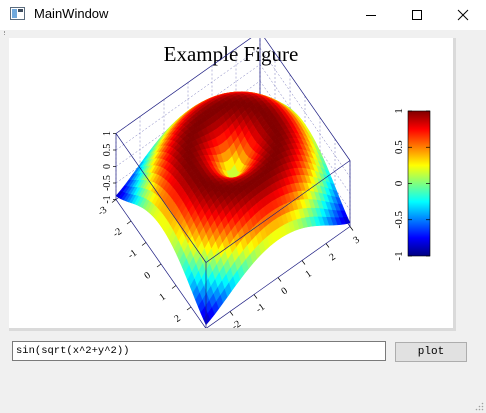 This screenshot has height=413, width=486. Describe the element at coordinates (356, 241) in the screenshot. I see `y-tick-label: 3` at that location.